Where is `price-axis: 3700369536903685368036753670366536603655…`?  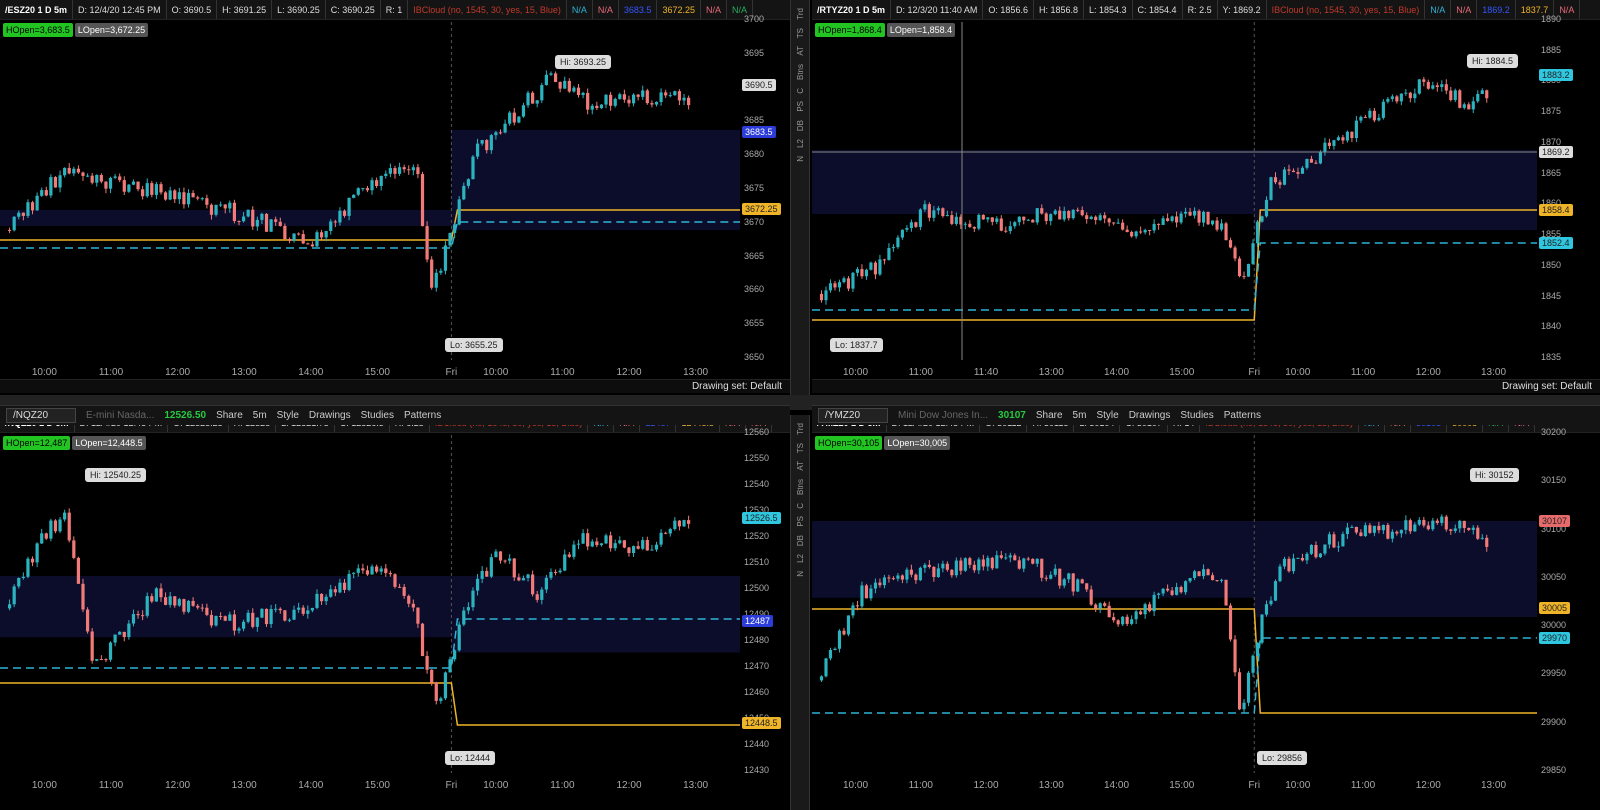
price-axis: 3700369536903685368036753670366536603655… is located at coordinates (765, 194).